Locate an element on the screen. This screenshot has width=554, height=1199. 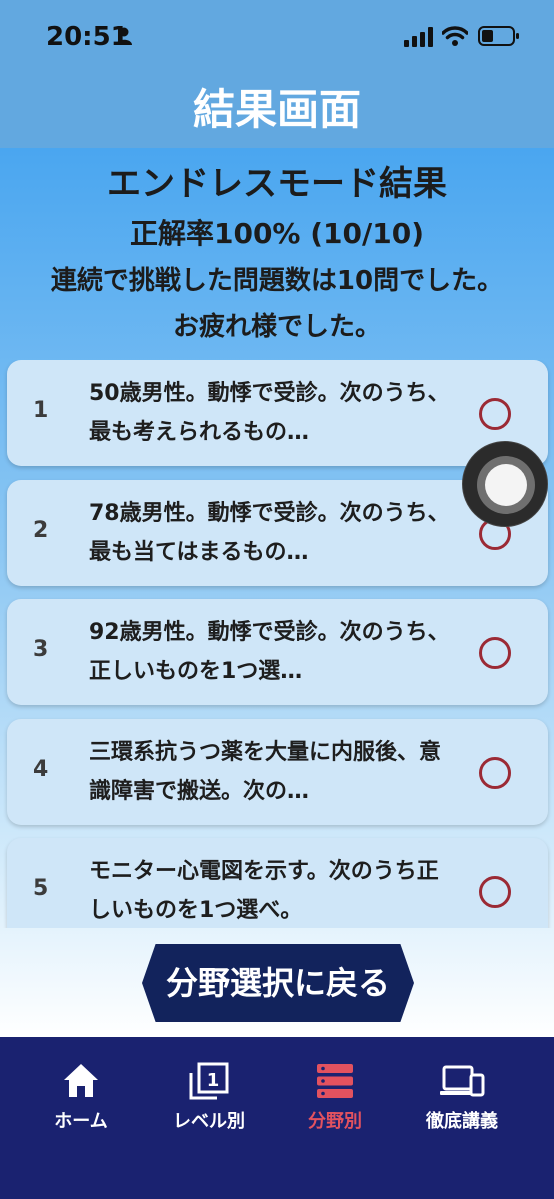
assistive-touch-button is located at coordinates (505, 484).